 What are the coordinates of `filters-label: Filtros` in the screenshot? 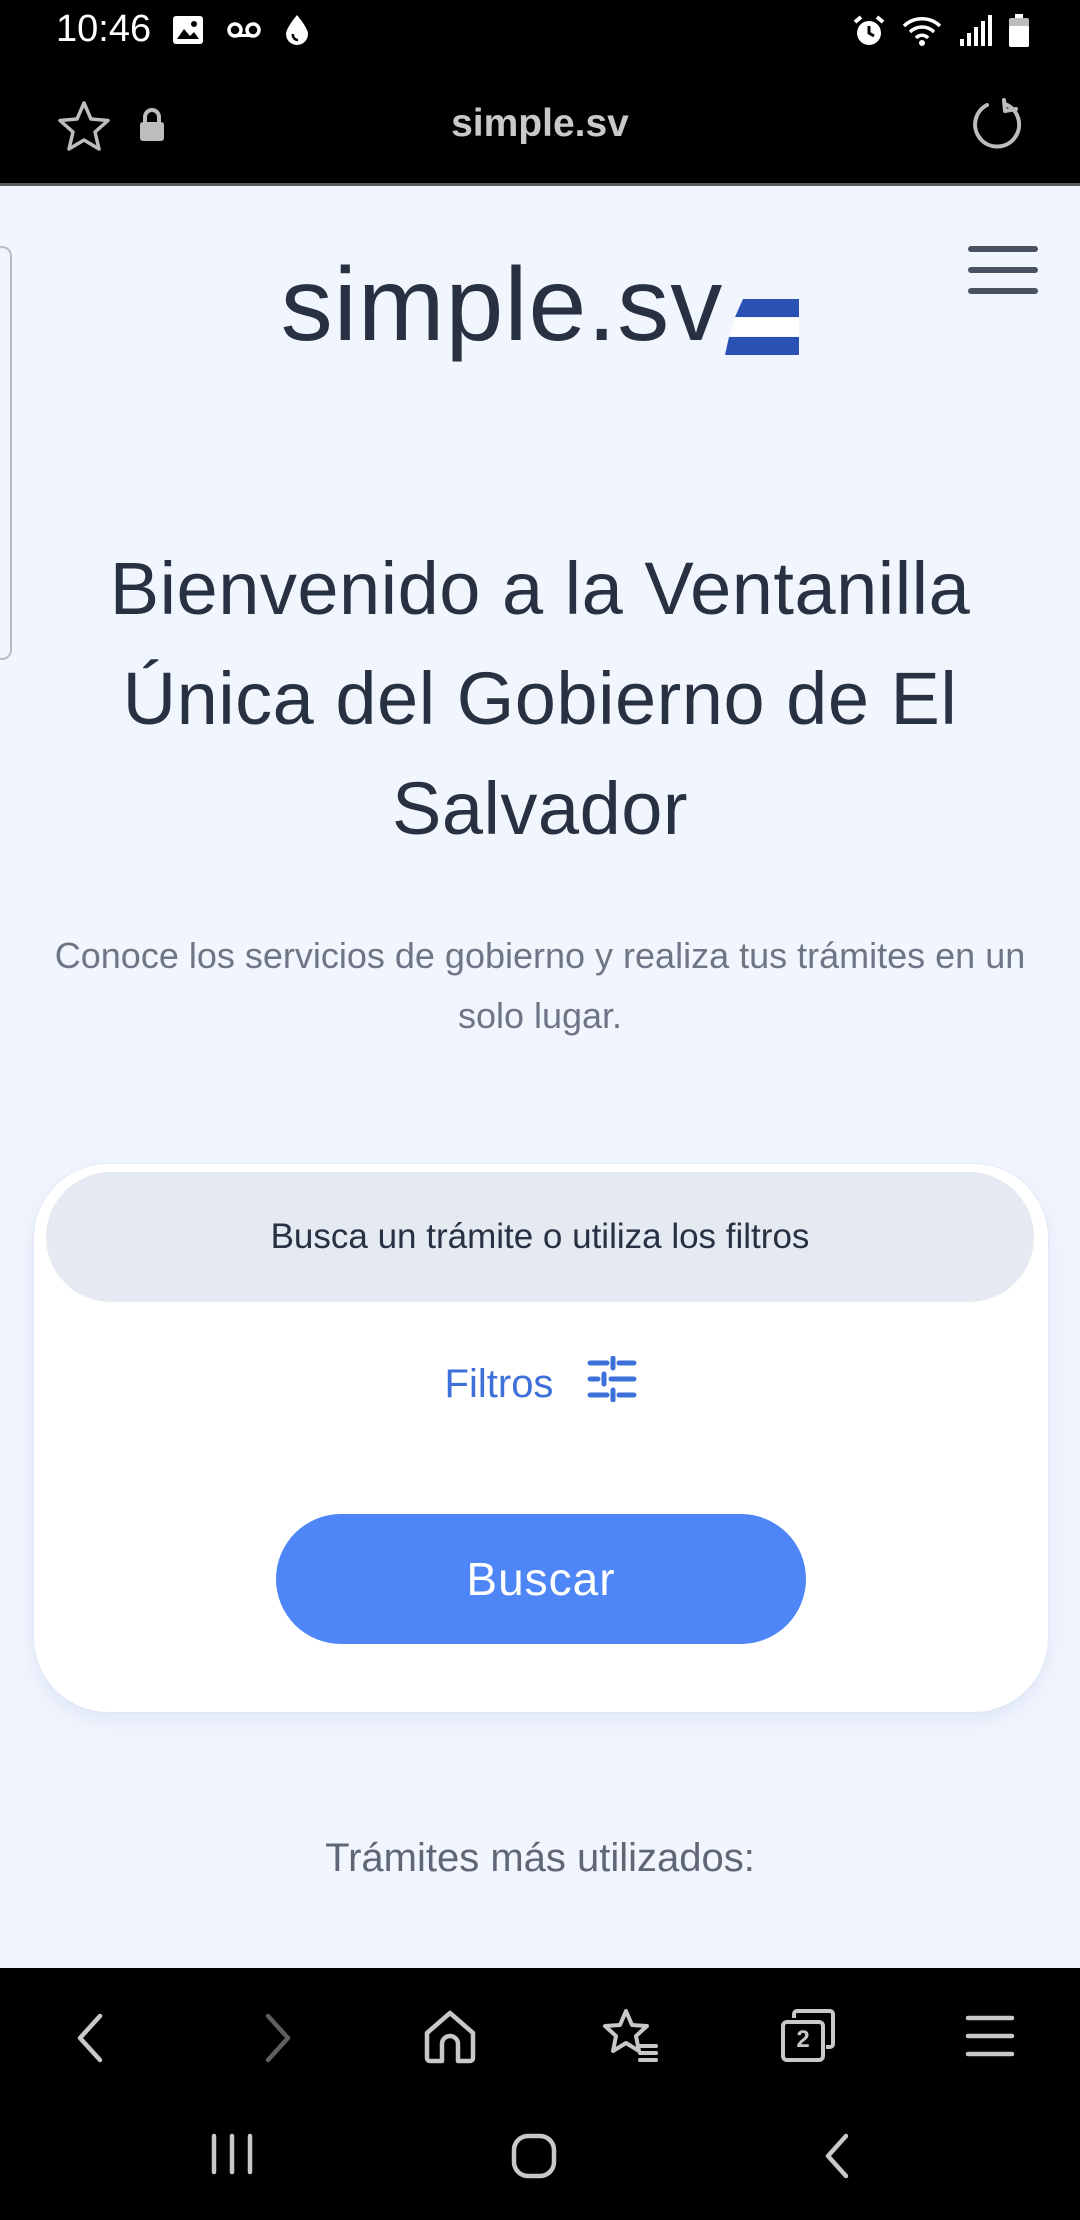 It's located at (499, 1383).